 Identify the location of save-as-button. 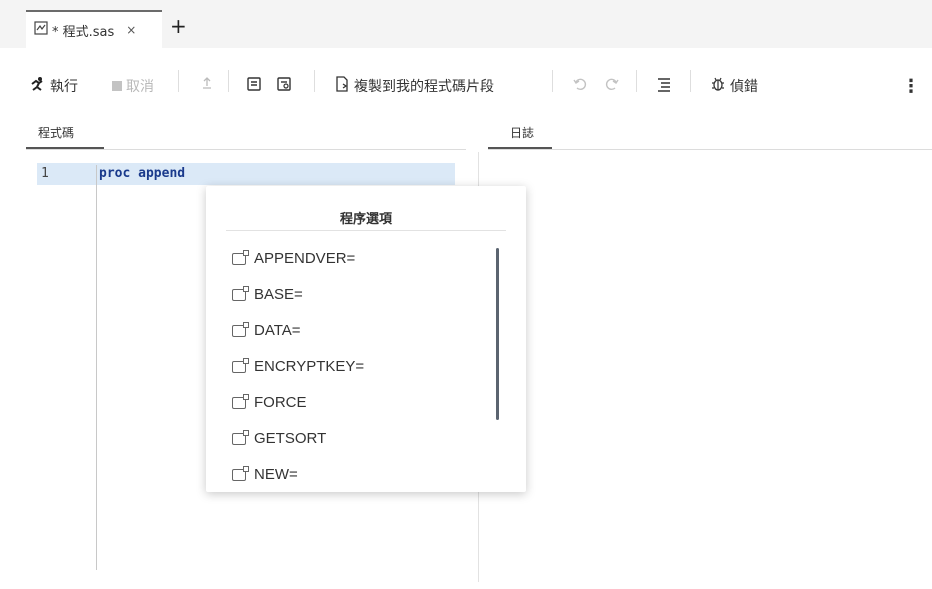
(284, 86).